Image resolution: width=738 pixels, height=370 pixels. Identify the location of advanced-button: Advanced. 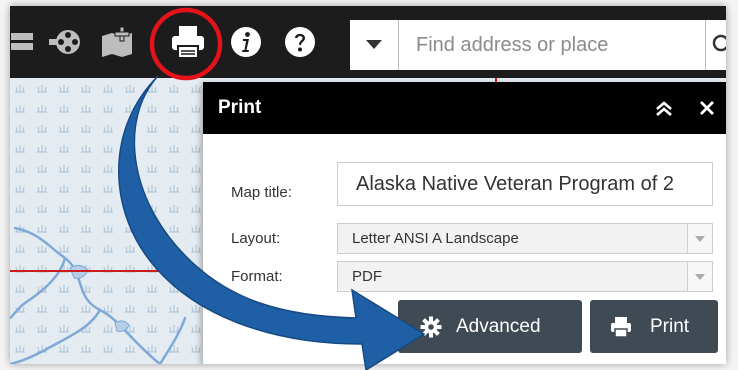
(490, 326).